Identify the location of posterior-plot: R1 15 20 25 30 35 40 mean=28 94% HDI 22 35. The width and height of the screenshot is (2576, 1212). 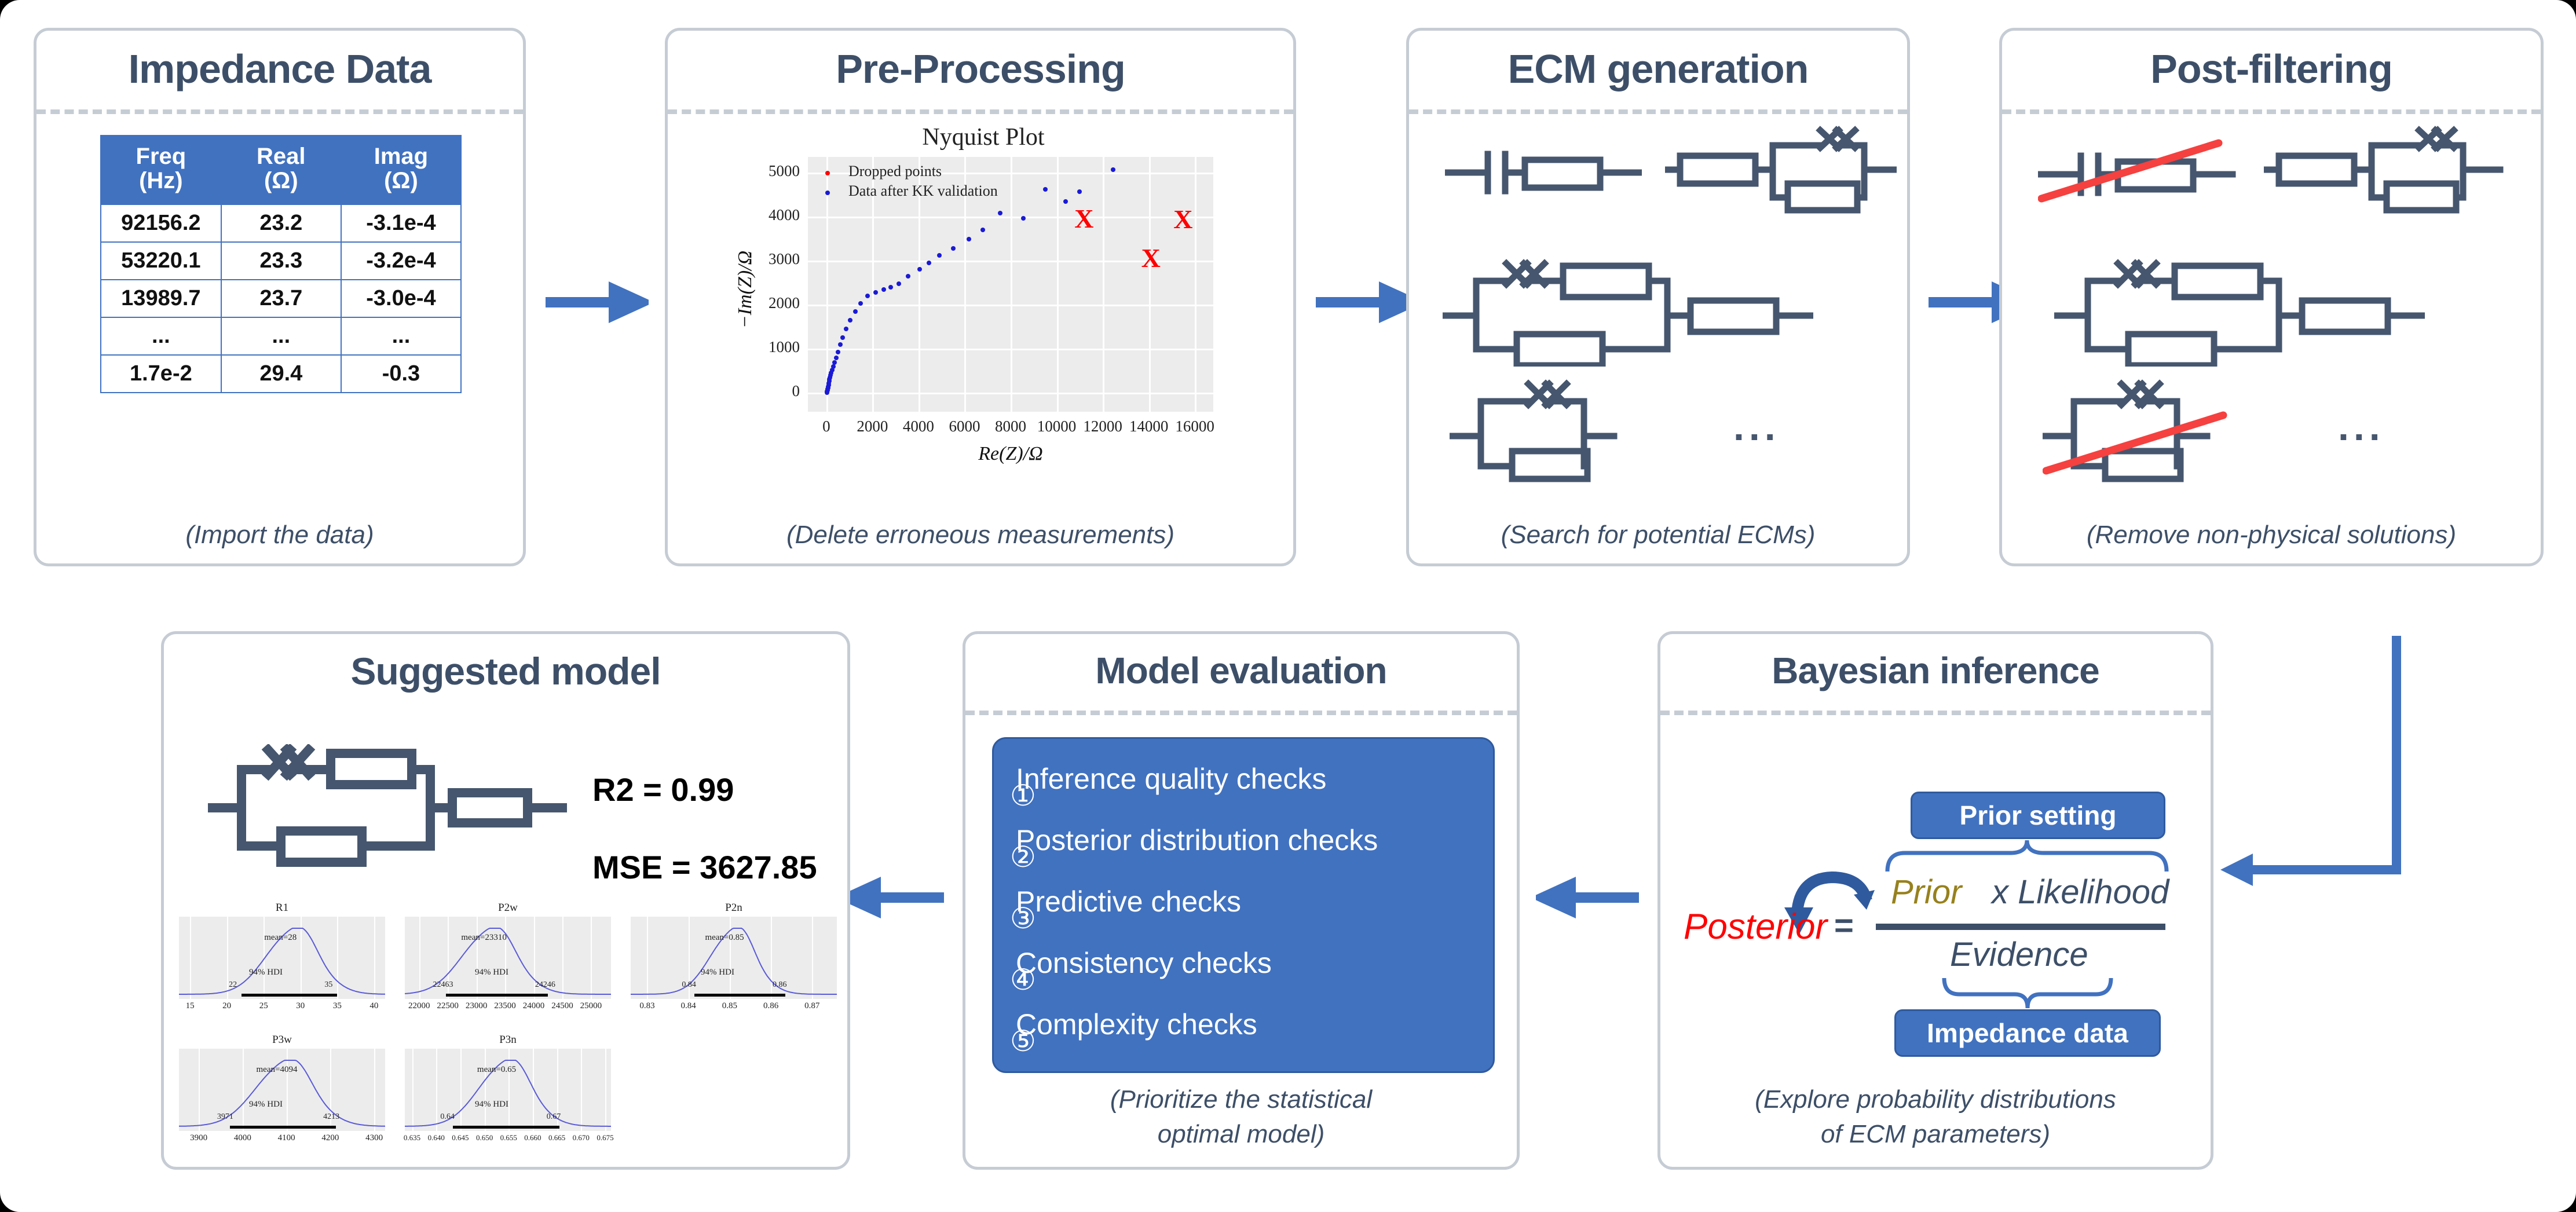
(282, 962).